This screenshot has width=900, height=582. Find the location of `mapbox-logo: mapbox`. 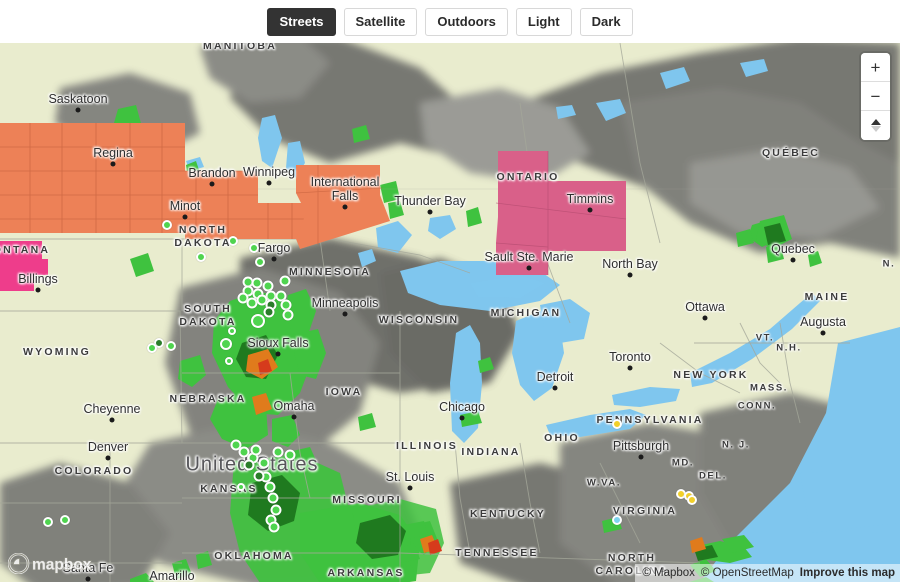

mapbox-logo: mapbox is located at coordinates (51, 563).